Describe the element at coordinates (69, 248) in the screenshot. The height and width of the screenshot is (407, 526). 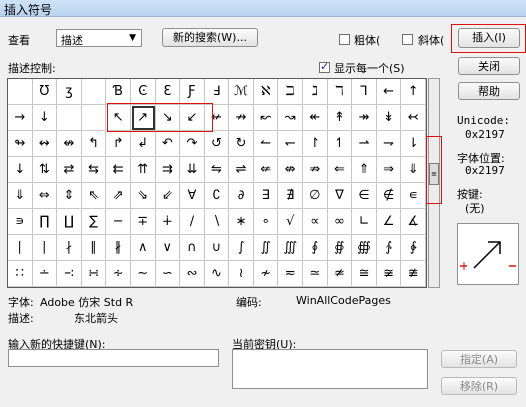
I see `symbol-cell: ∤` at that location.